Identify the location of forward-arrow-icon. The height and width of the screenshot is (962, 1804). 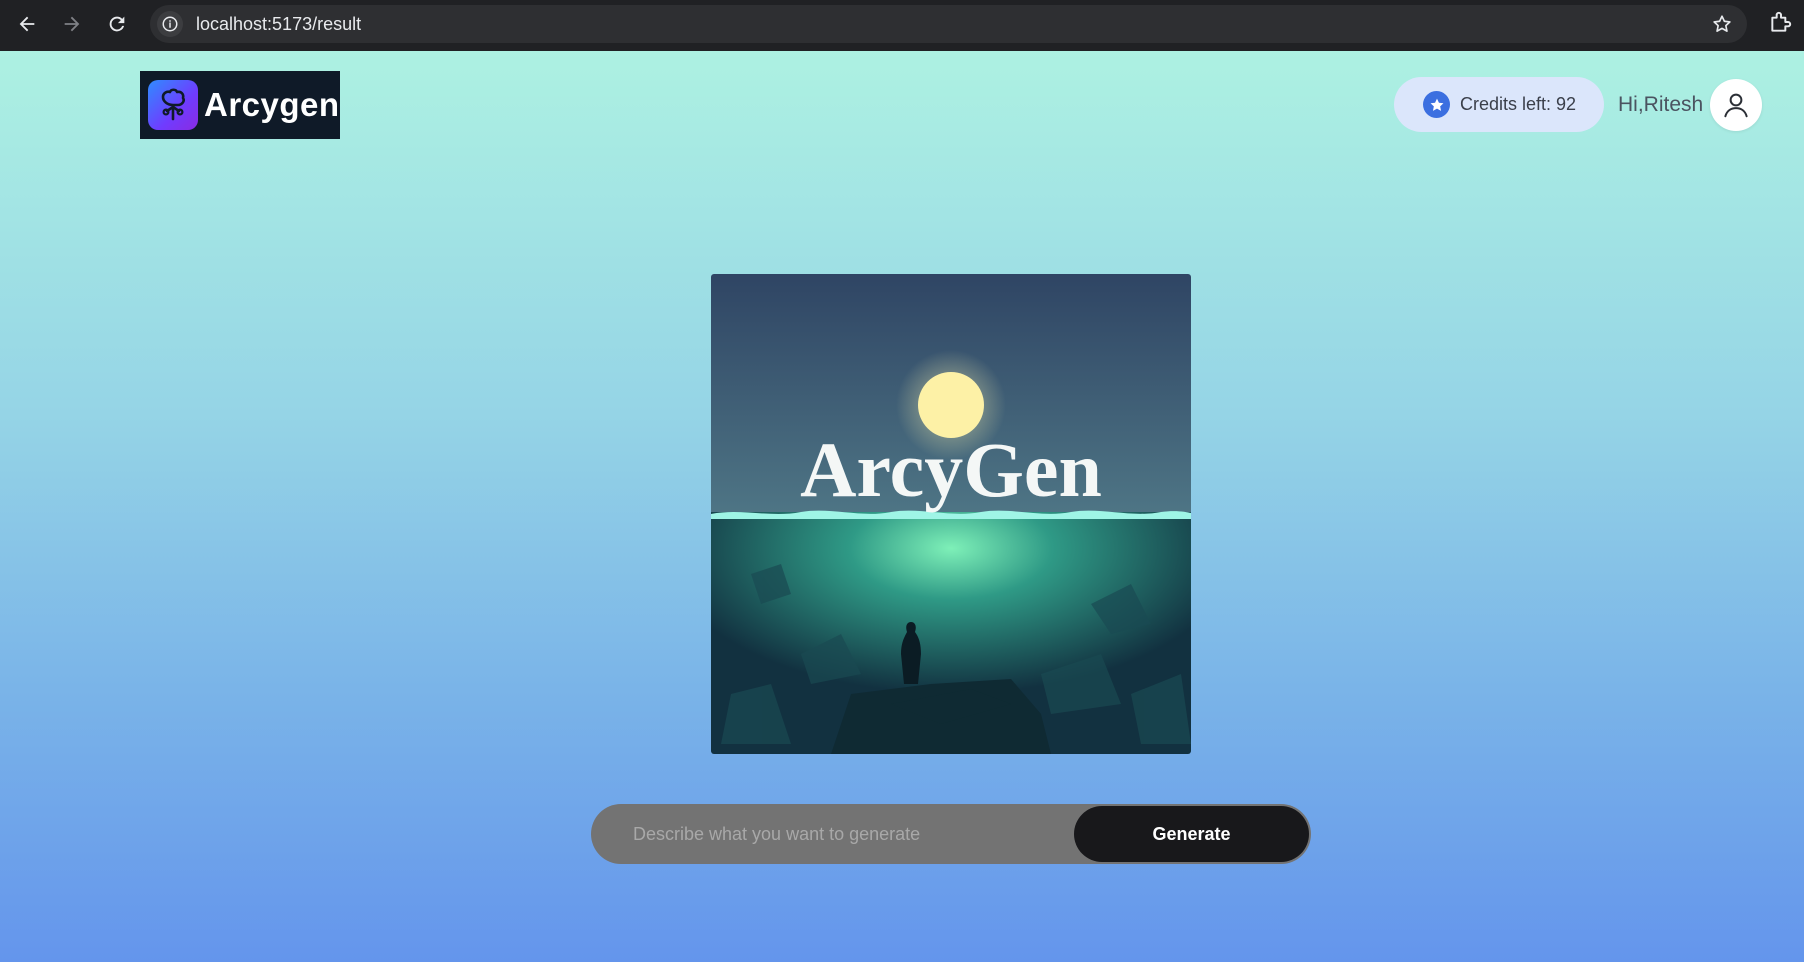
(72, 24).